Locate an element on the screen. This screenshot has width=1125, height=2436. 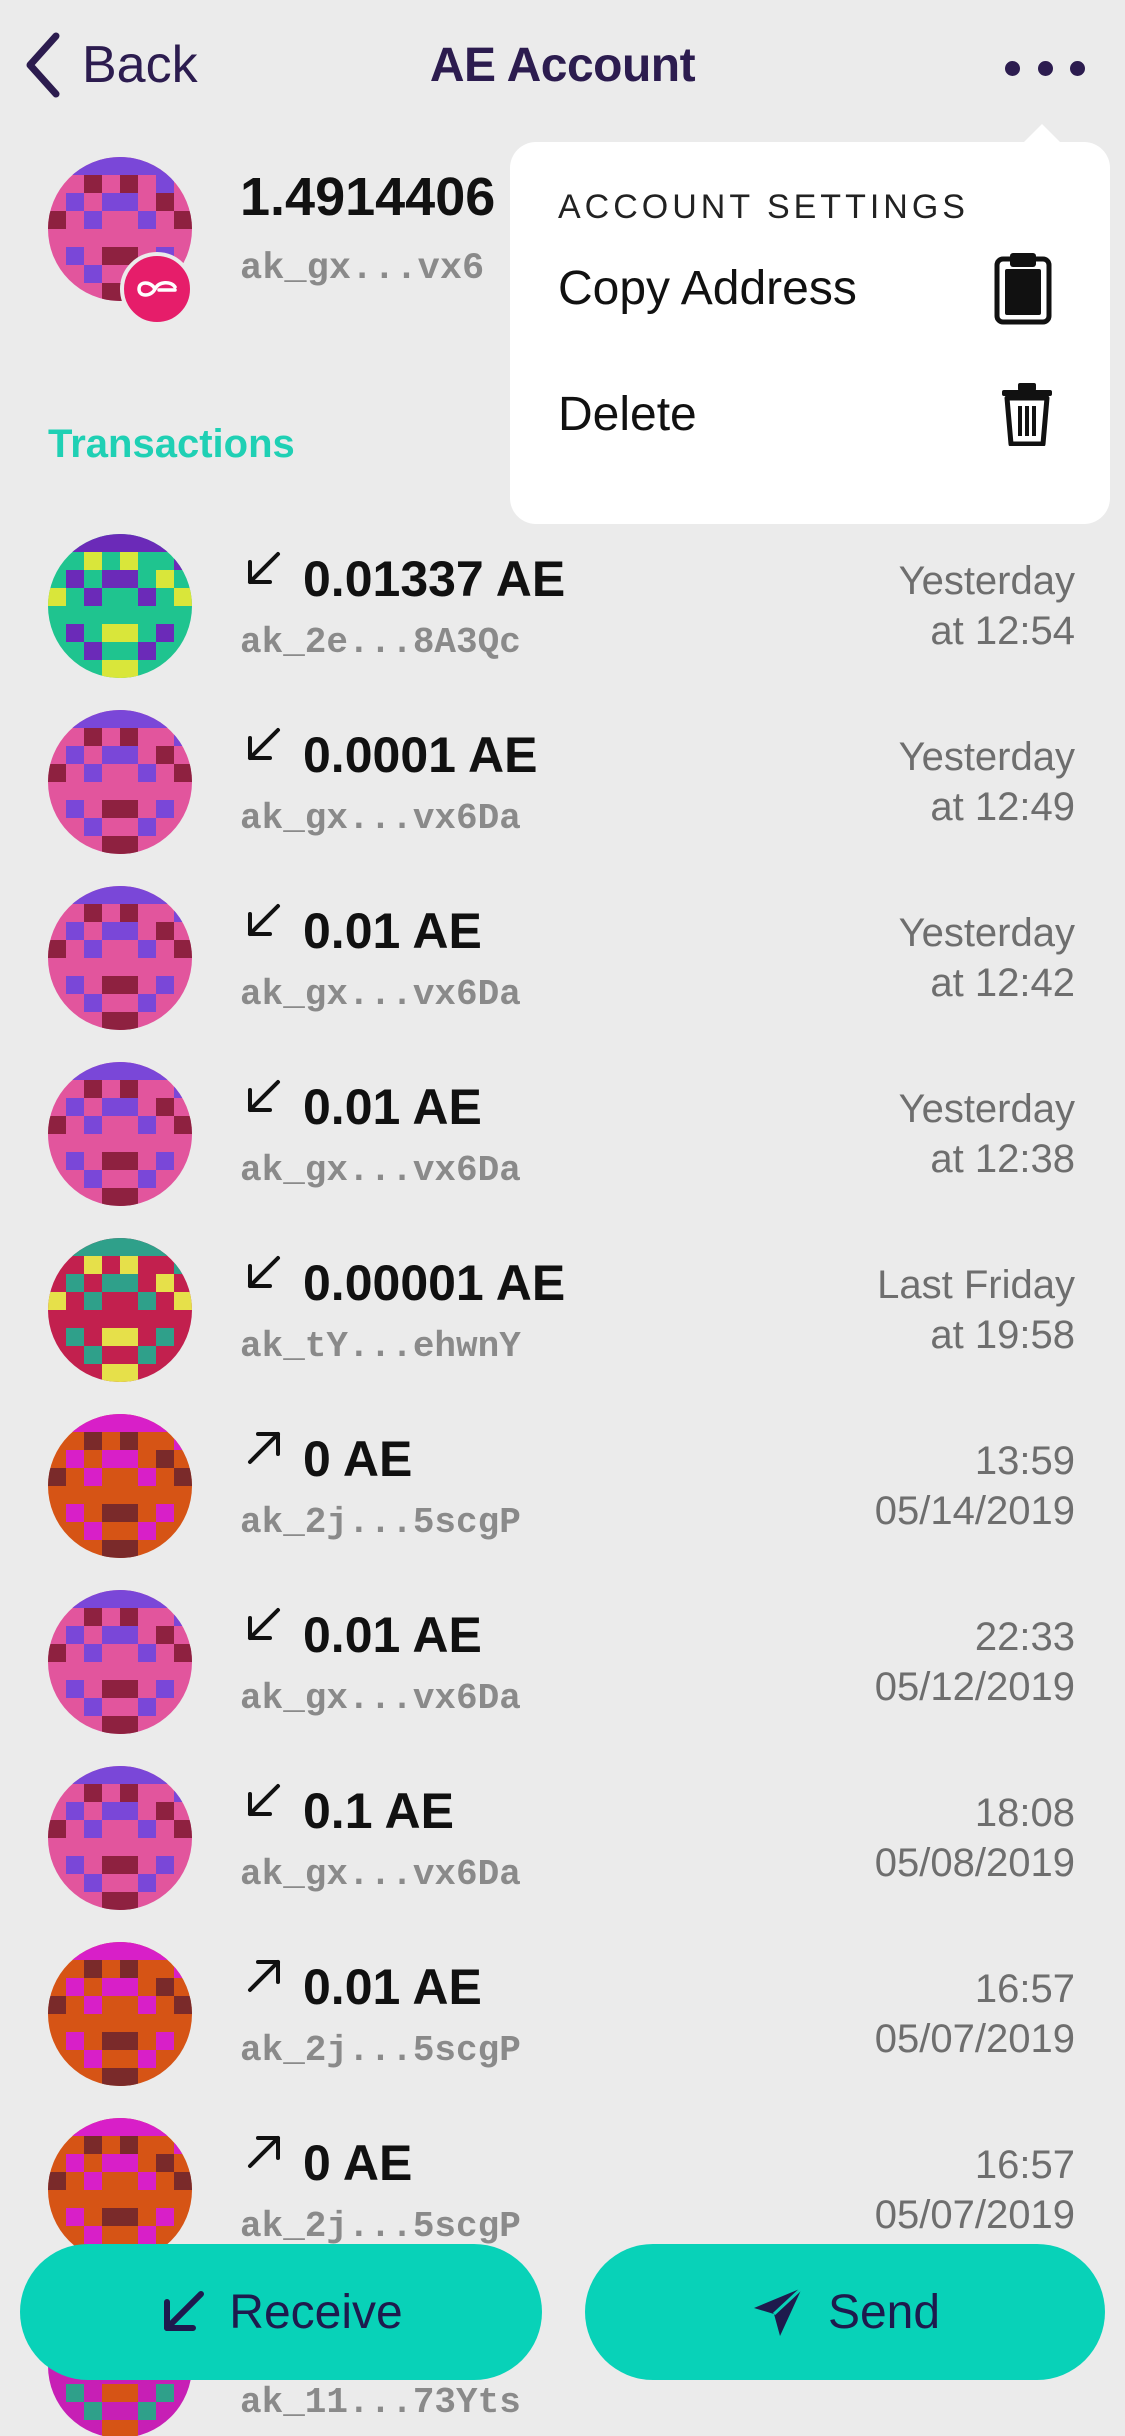
transaction-amount: 0.00001 AE is located at coordinates (434, 1283).